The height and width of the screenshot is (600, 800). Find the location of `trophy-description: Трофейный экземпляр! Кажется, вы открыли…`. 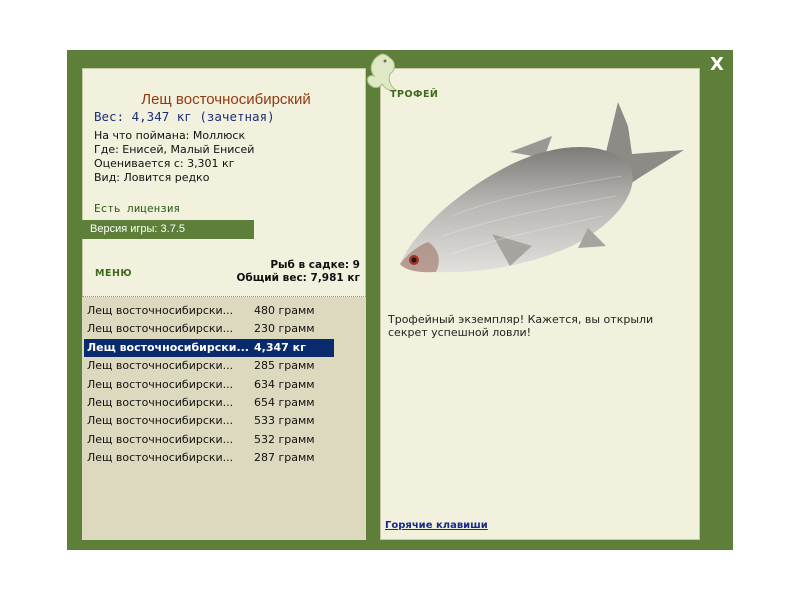

trophy-description: Трофейный экземпляр! Кажется, вы открыли… is located at coordinates (521, 326).